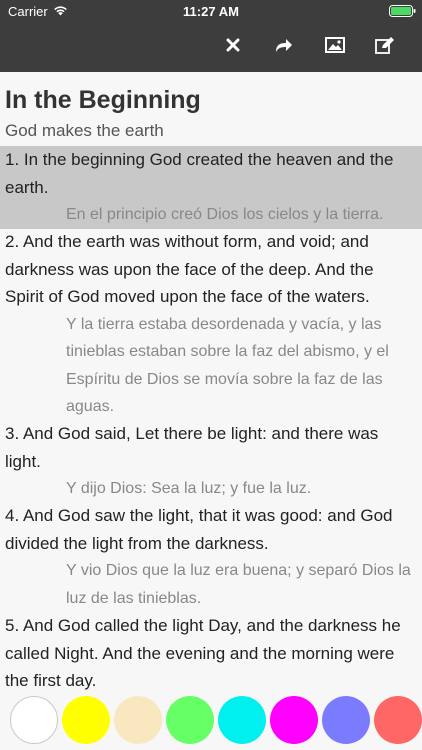 This screenshot has width=422, height=750. I want to click on battery-icon, so click(402, 12).